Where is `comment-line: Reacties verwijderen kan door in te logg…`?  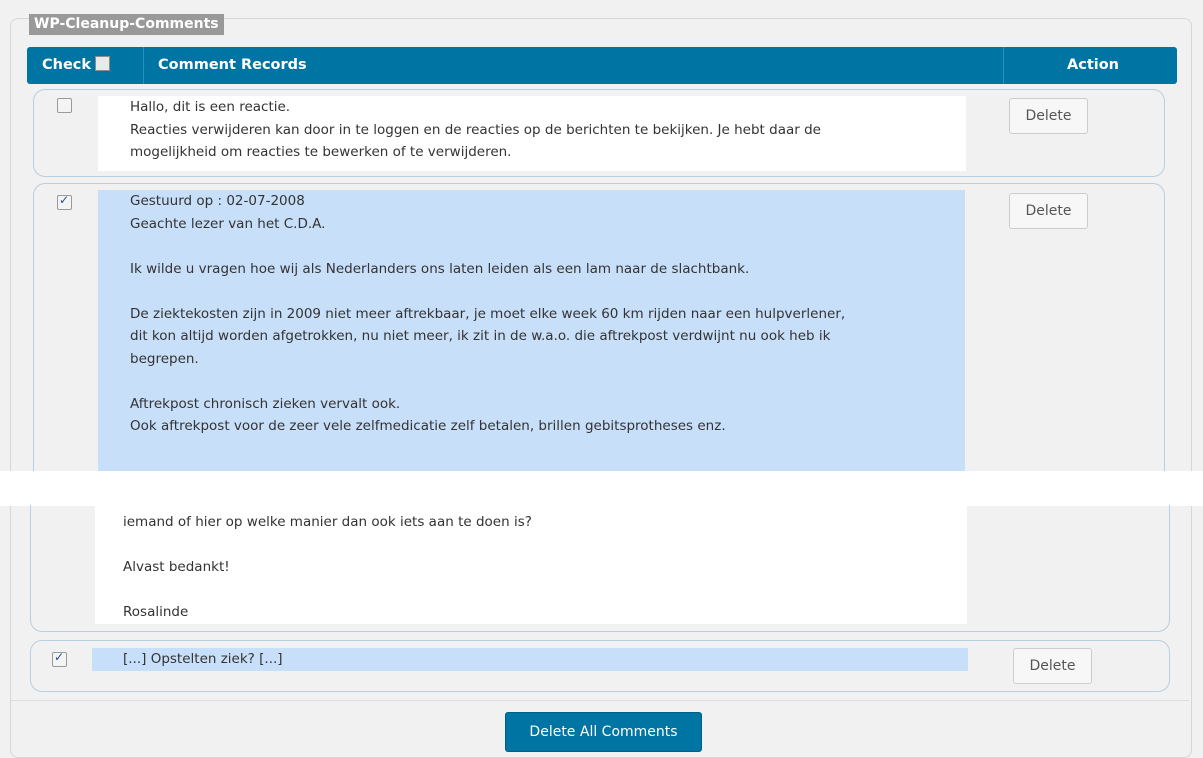
comment-line: Reacties verwijderen kan door in te logg… is located at coordinates (475, 129).